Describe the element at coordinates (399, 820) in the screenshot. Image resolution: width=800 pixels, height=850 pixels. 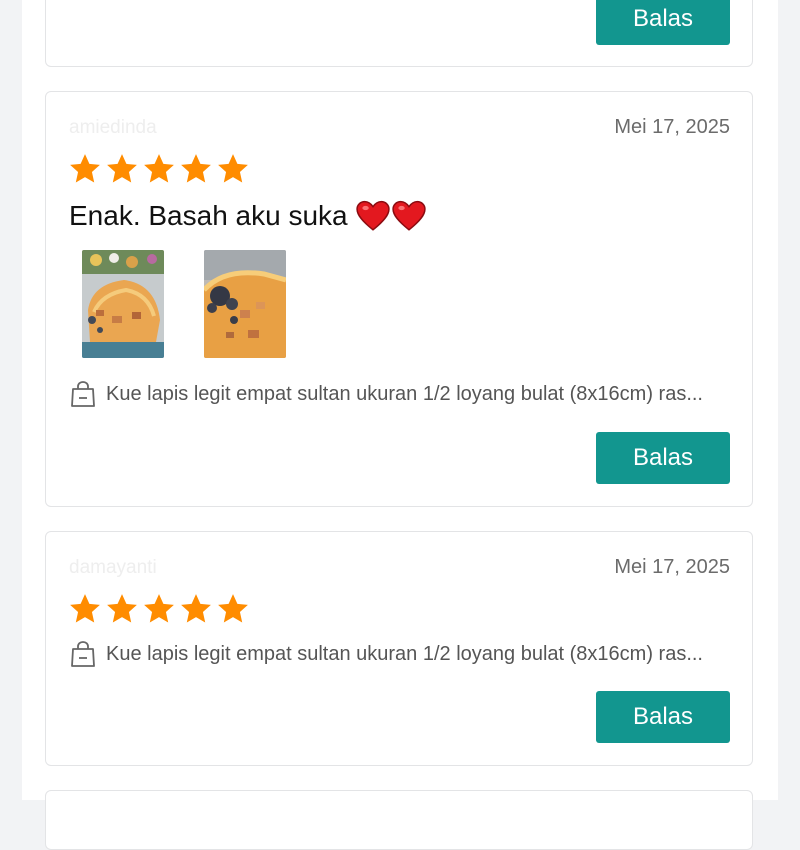
I see `review-card` at that location.